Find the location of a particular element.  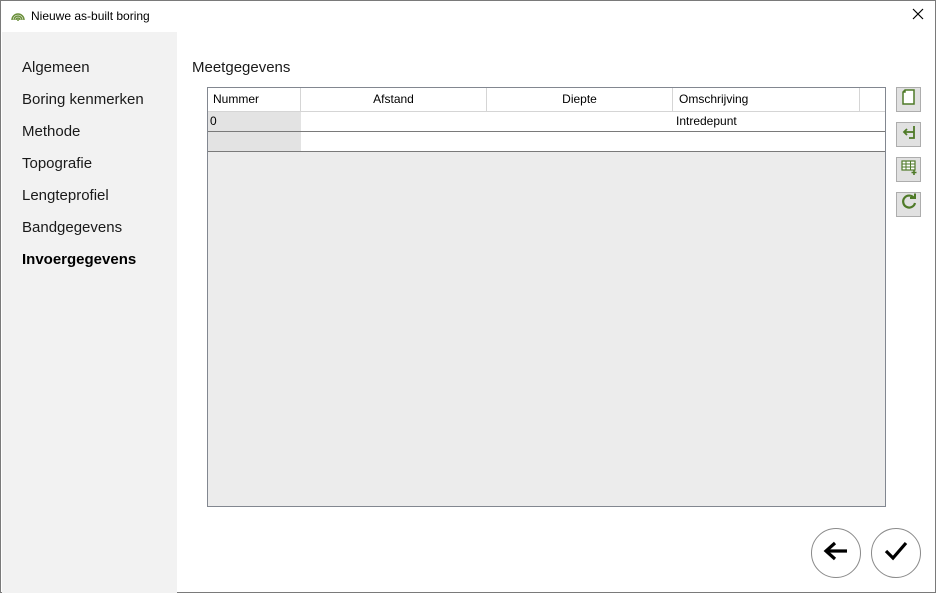

grid-header: Nummer Afstand Diepte Omschrijving is located at coordinates (546, 100).